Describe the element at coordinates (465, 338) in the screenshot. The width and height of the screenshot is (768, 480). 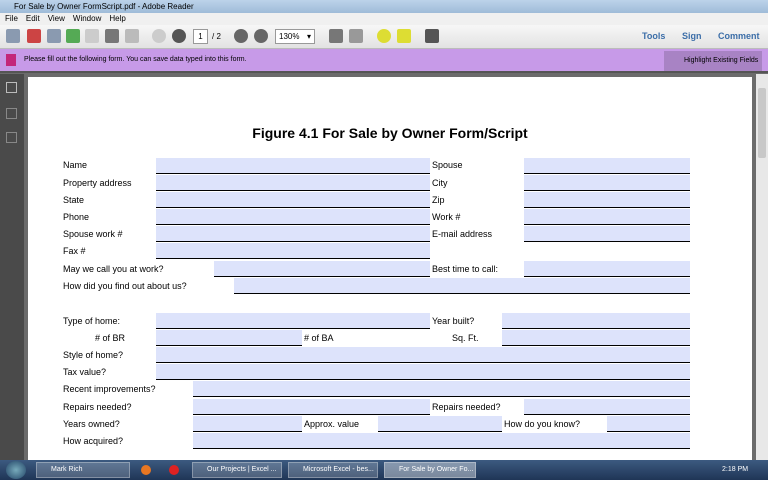
I see `label-sqft: Sq. Ft.` at that location.